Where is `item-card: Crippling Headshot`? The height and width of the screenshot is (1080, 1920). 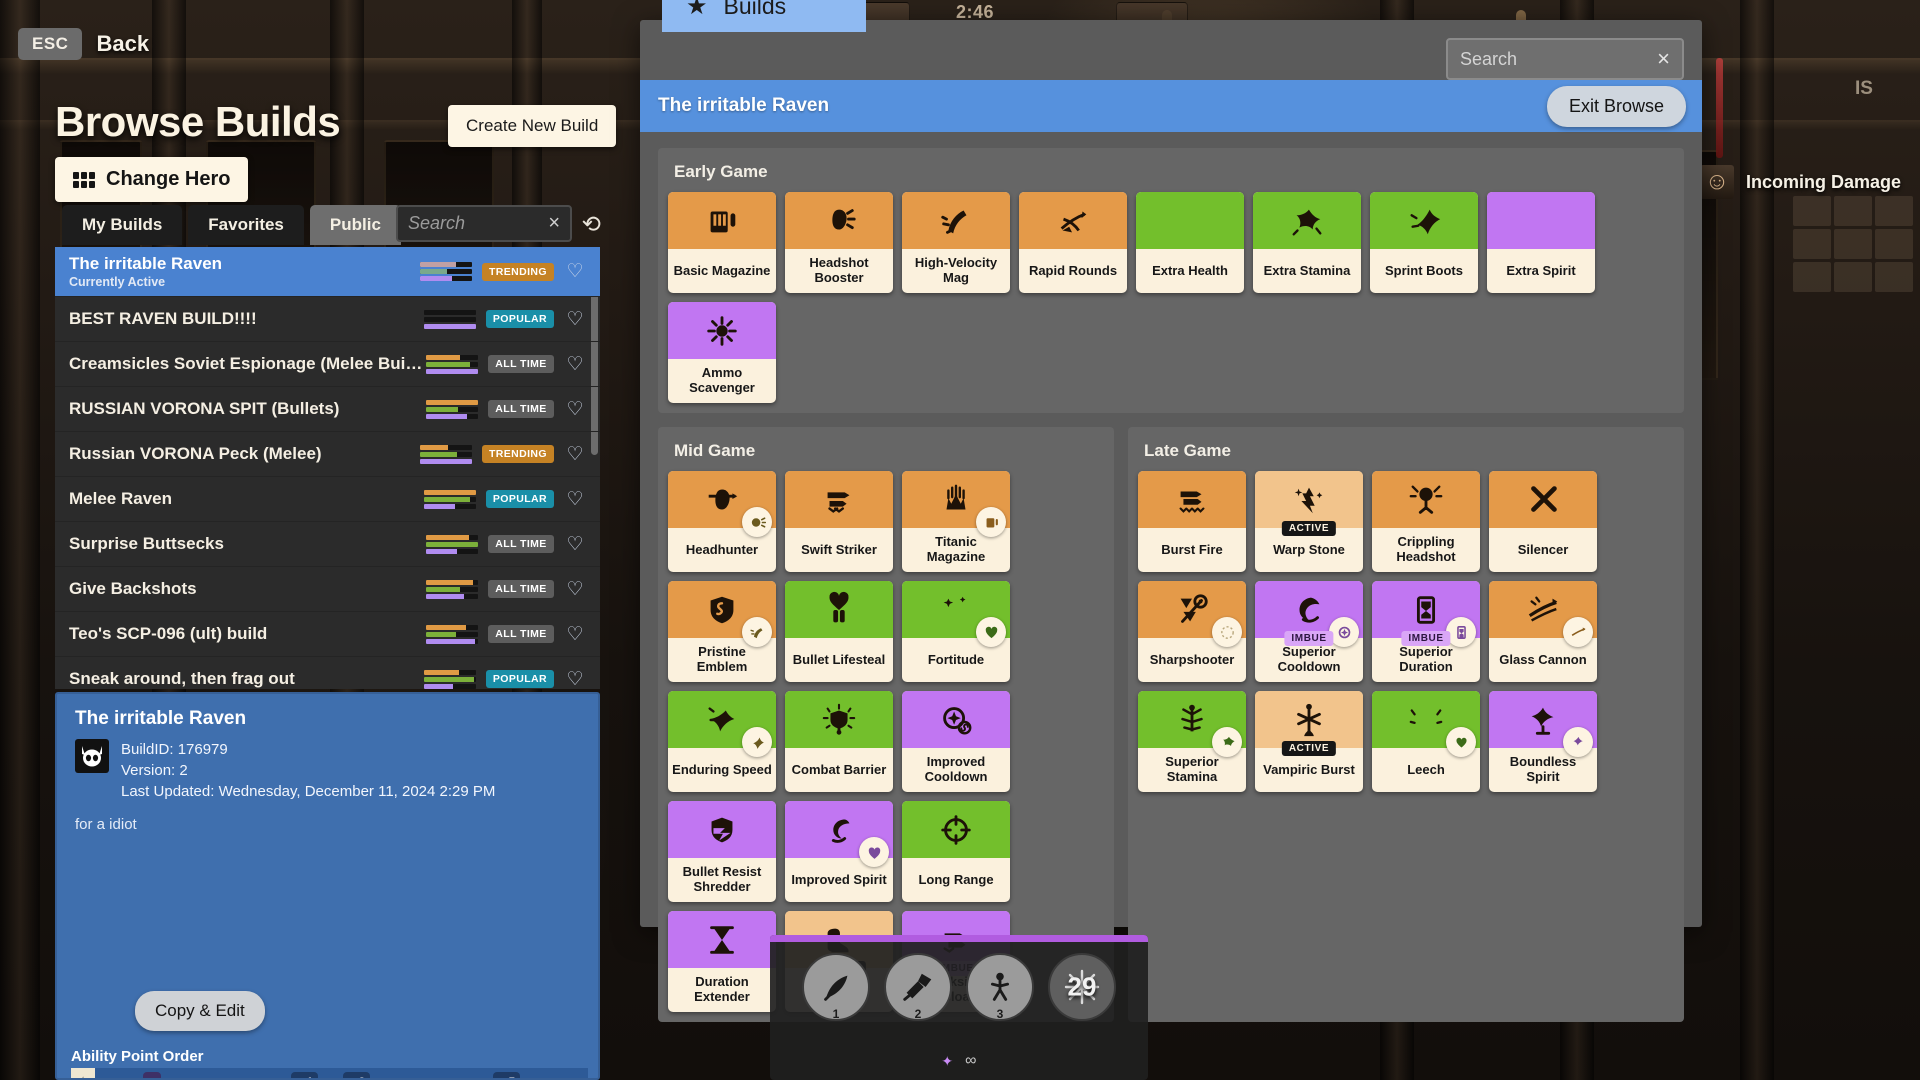 item-card: Crippling Headshot is located at coordinates (1426, 521).